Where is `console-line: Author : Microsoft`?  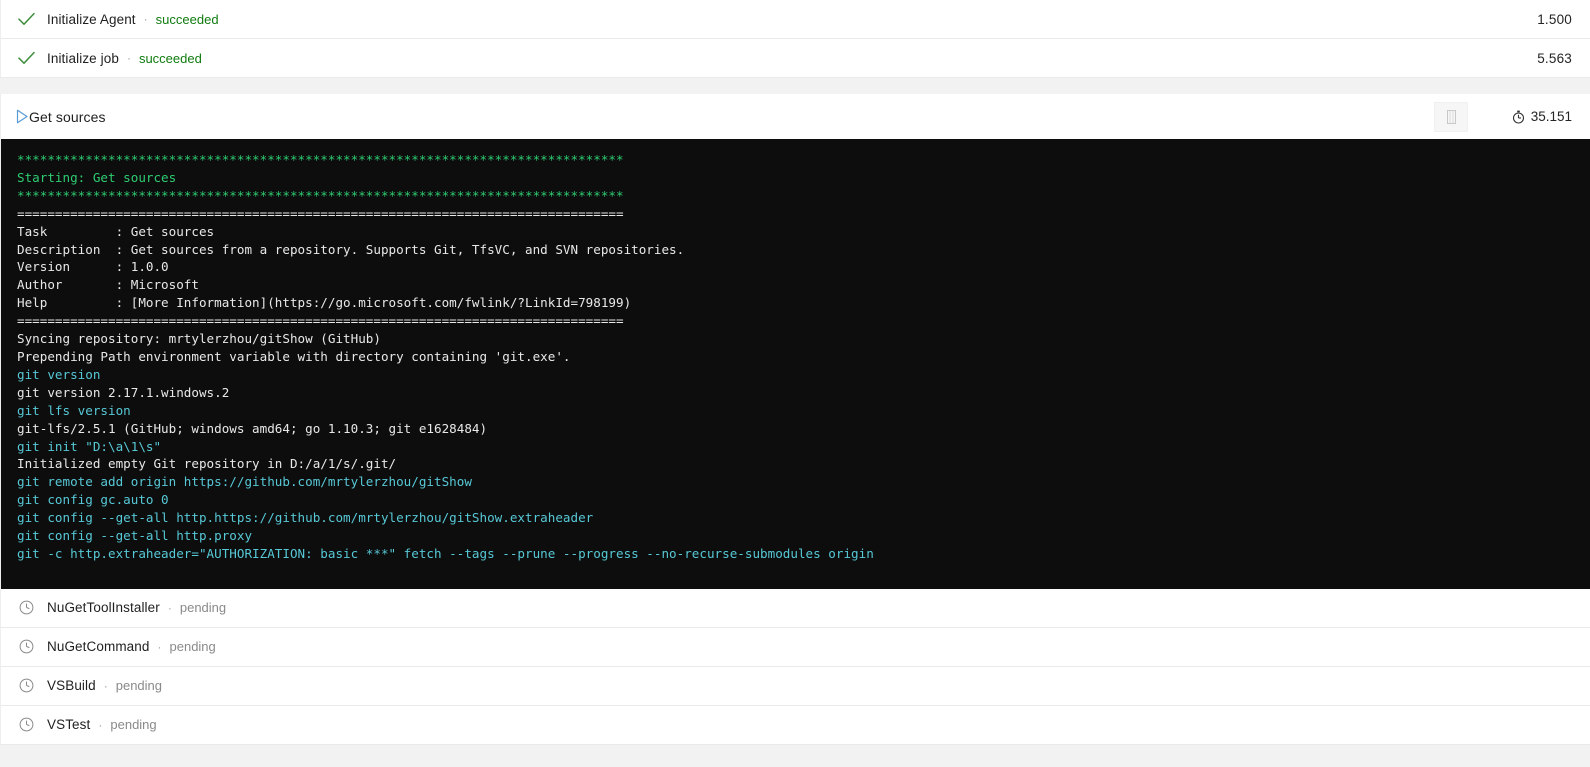
console-line: Author : Microsoft is located at coordinates (108, 285).